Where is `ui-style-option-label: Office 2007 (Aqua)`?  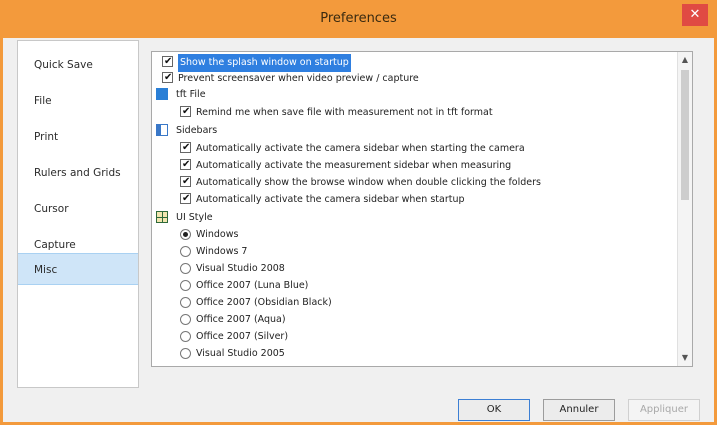
ui-style-option-label: Office 2007 (Aqua) is located at coordinates (241, 319).